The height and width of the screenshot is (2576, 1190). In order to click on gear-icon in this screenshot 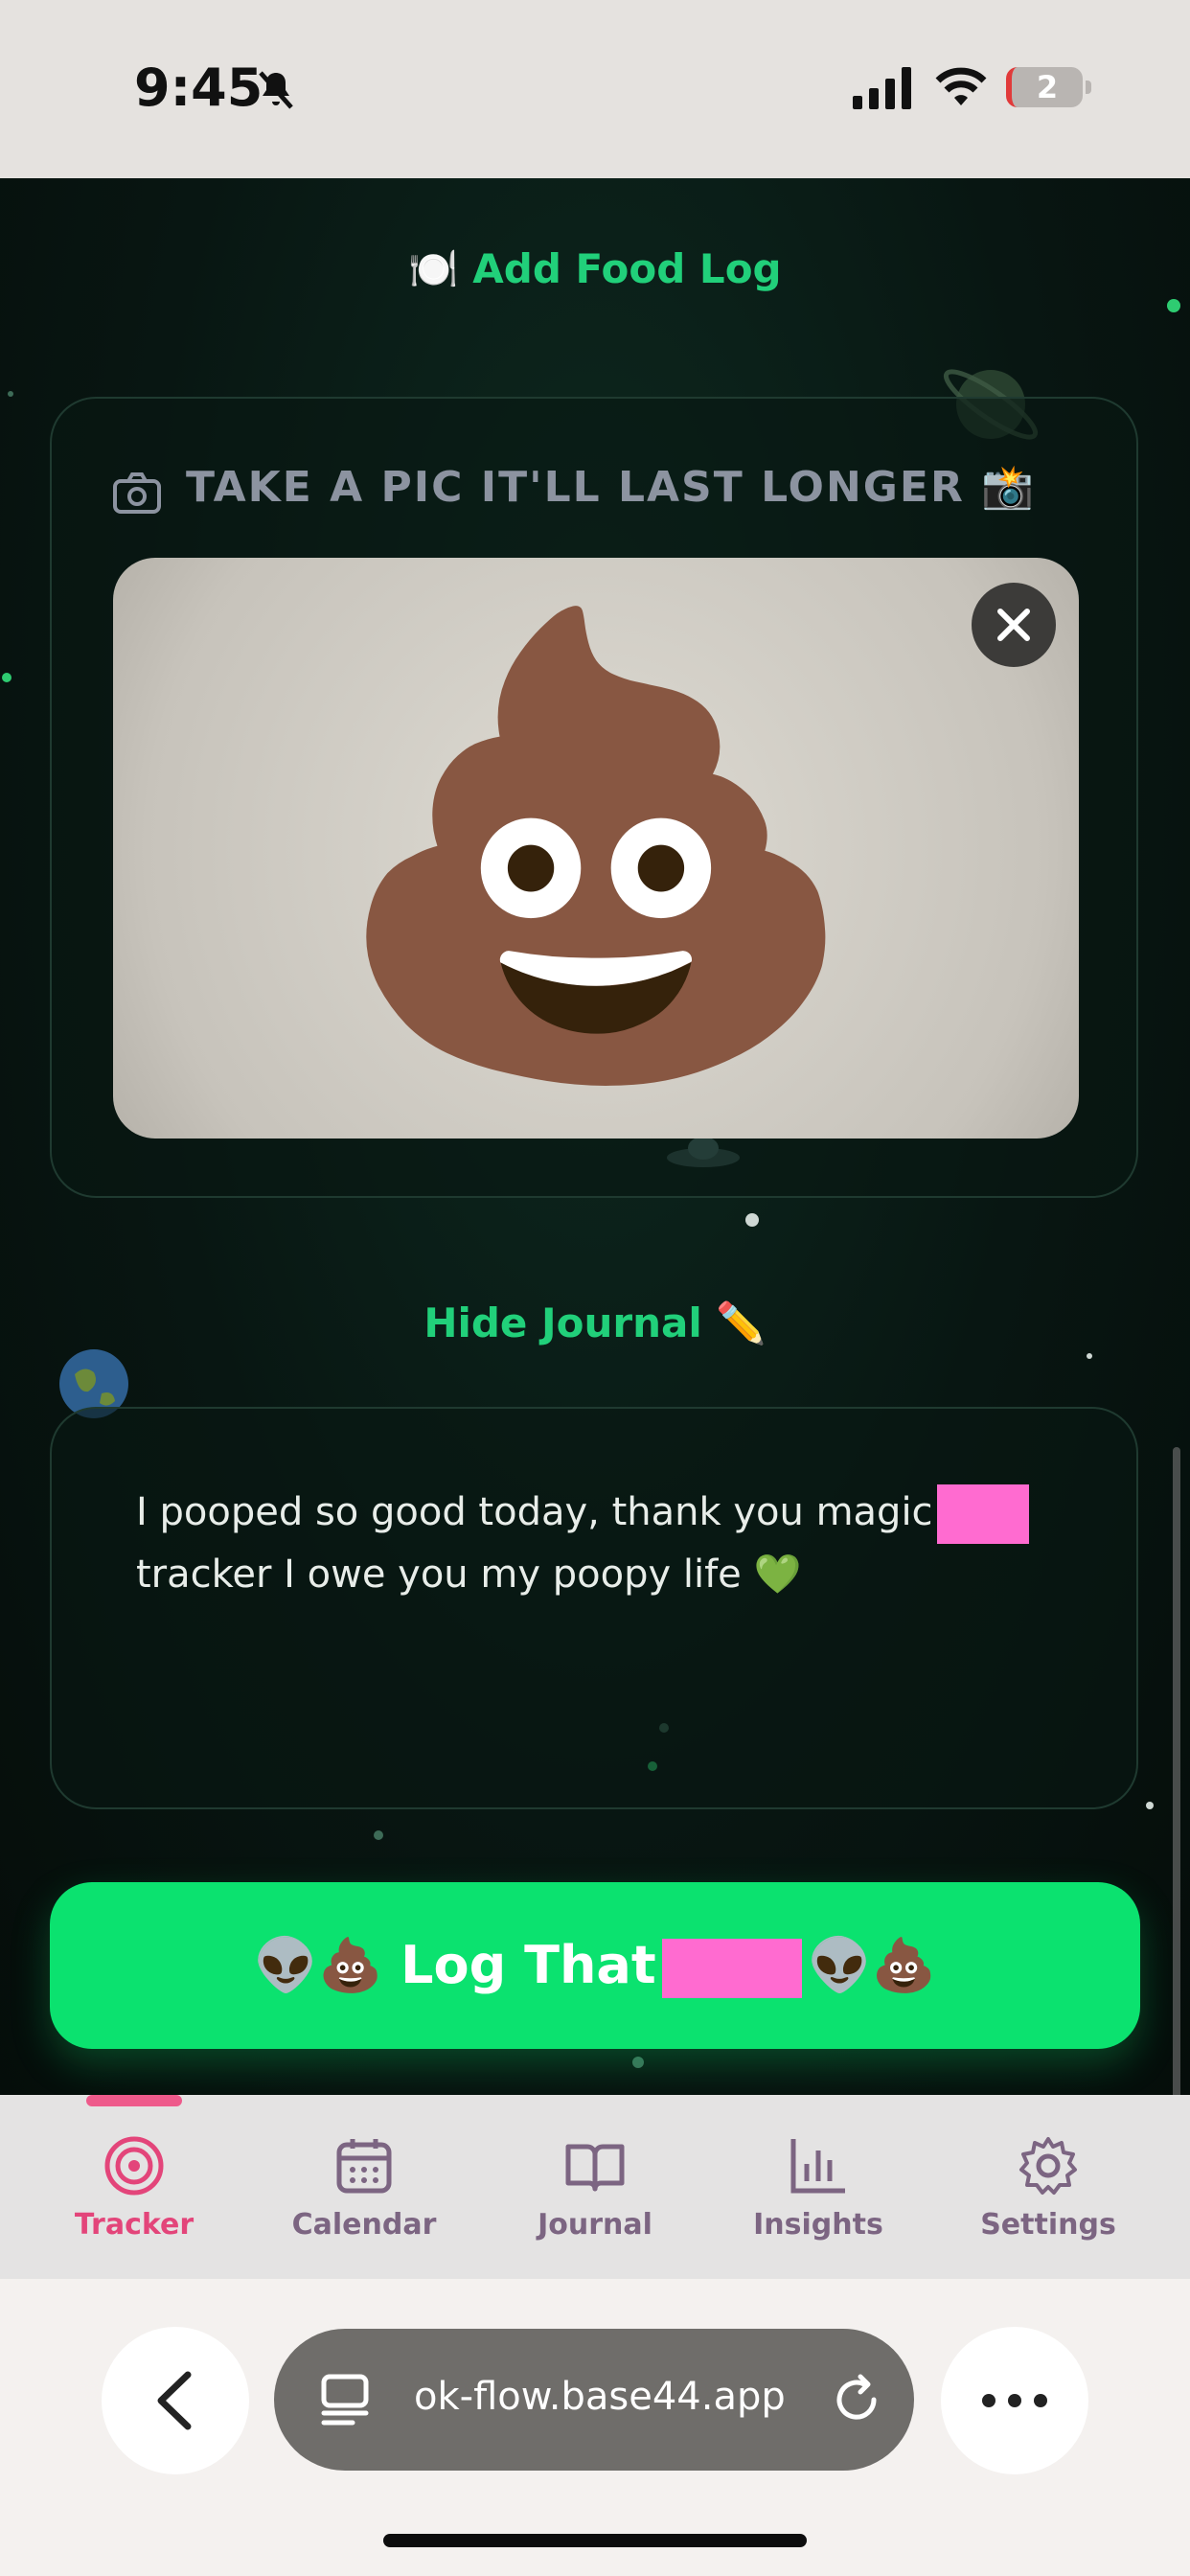, I will do `click(1048, 2166)`.